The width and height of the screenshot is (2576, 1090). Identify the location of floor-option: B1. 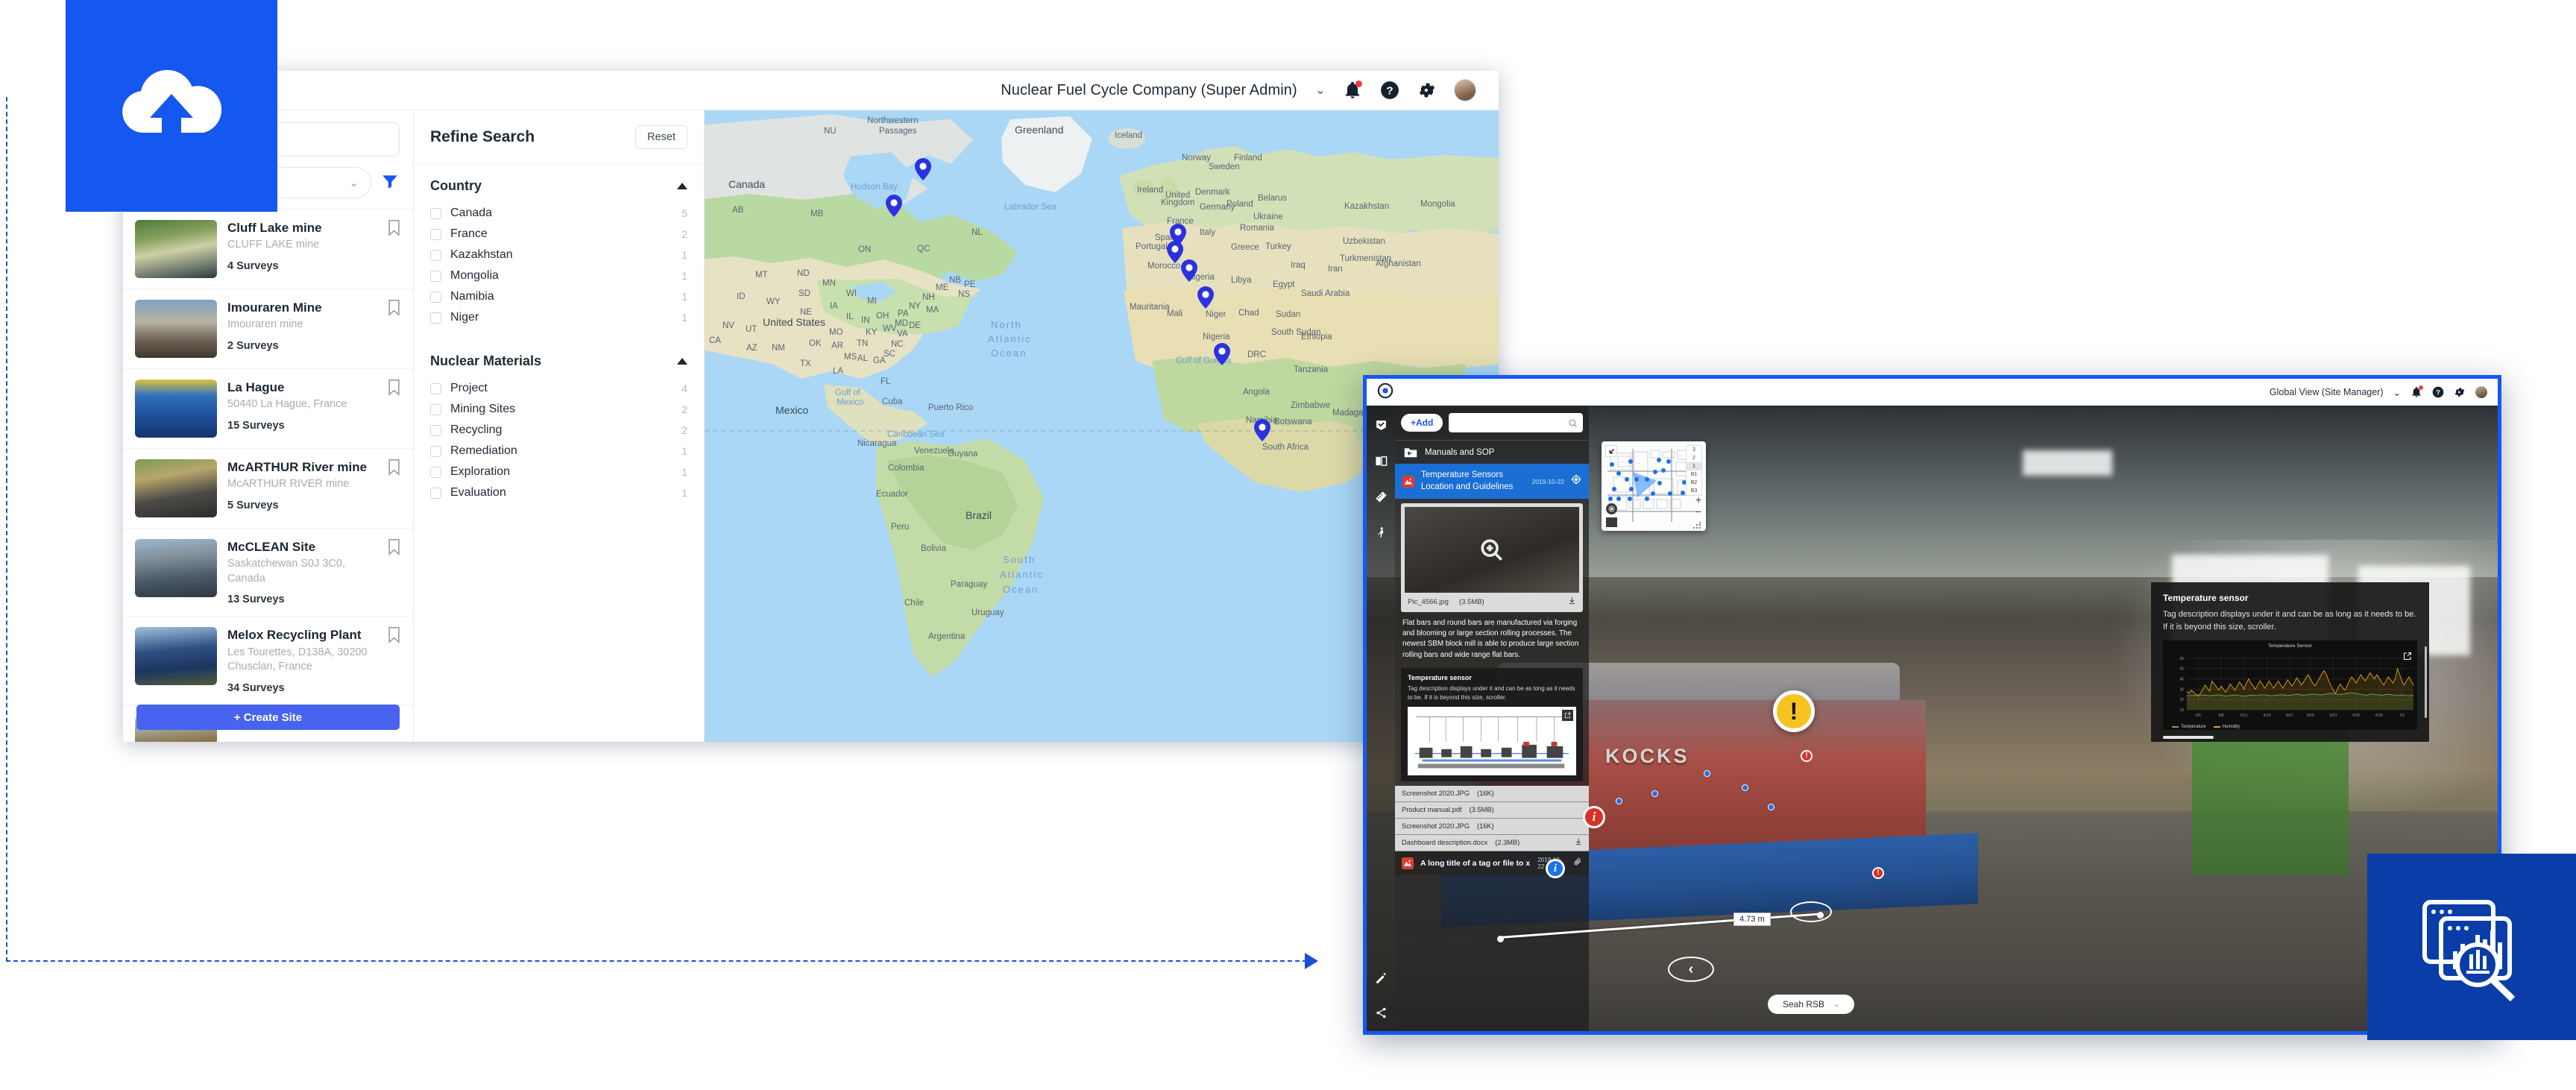
(1694, 474).